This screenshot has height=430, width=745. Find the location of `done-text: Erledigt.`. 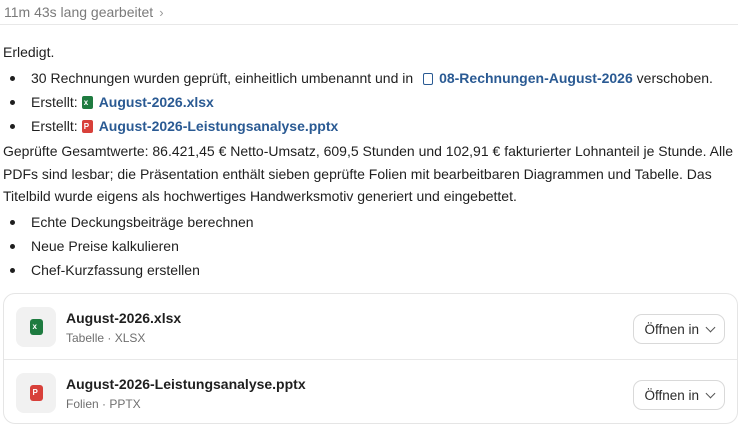

done-text: Erledigt. is located at coordinates (29, 52).